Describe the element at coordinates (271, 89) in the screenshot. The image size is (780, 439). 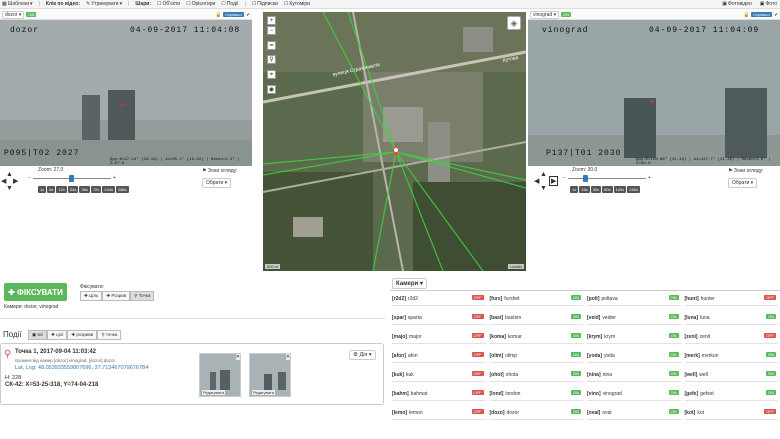
I see `map-marker-icon: ◉` at that location.